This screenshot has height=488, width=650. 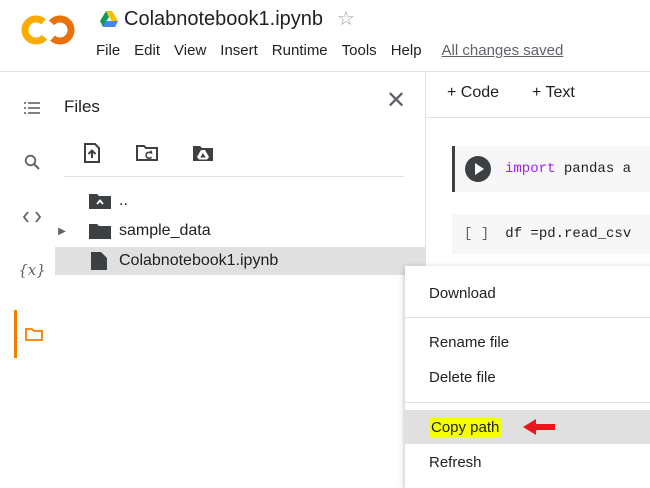 What do you see at coordinates (223, 19) in the screenshot?
I see `notebook-title: Colabnotebook1.ipynb` at bounding box center [223, 19].